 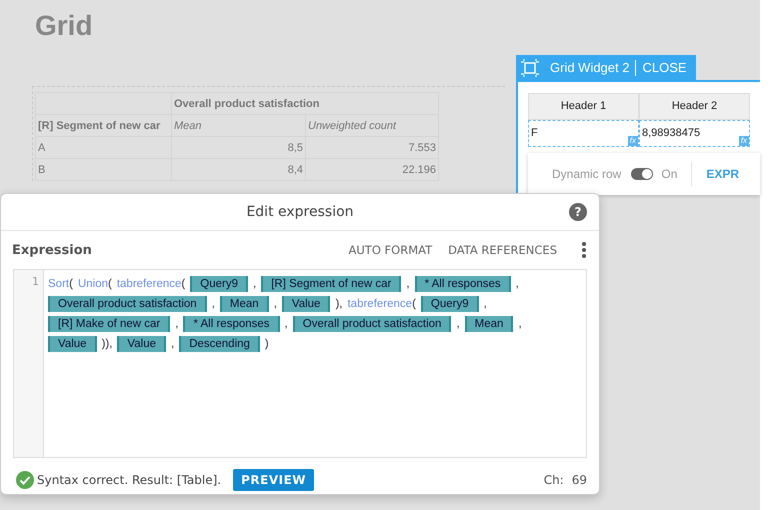 I want to click on table-cell: 8,98938475 fx, so click(x=694, y=133).